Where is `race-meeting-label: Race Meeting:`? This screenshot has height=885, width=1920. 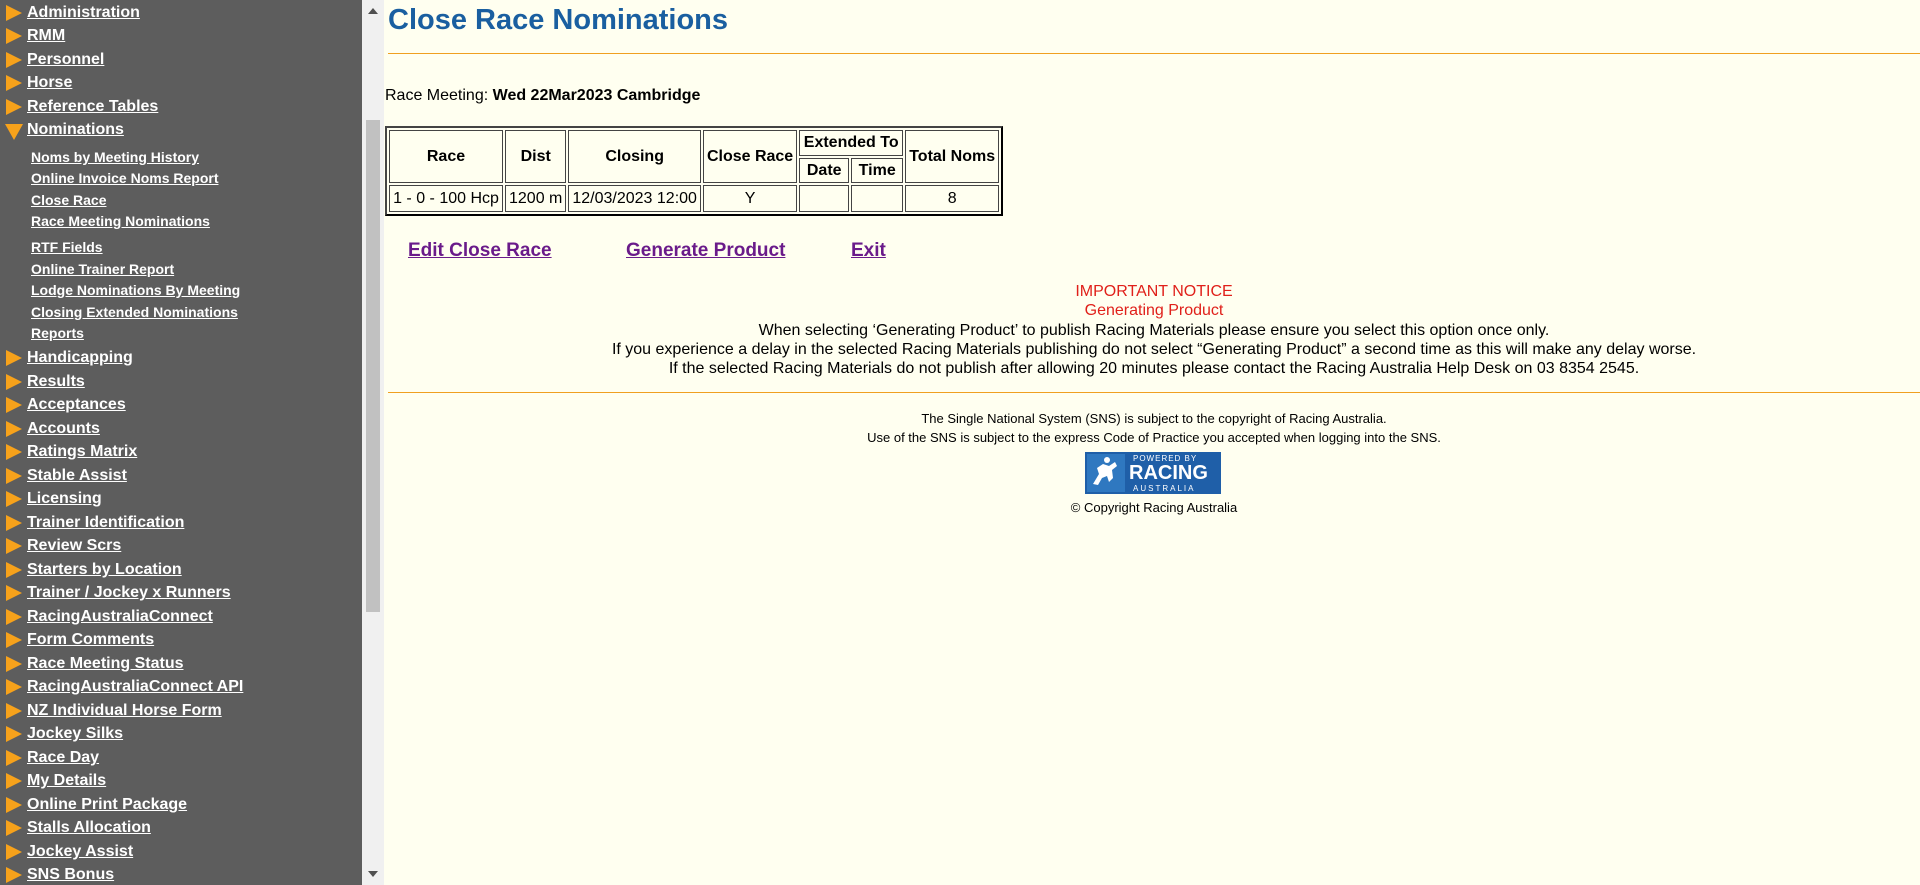
race-meeting-label: Race Meeting: is located at coordinates (437, 95).